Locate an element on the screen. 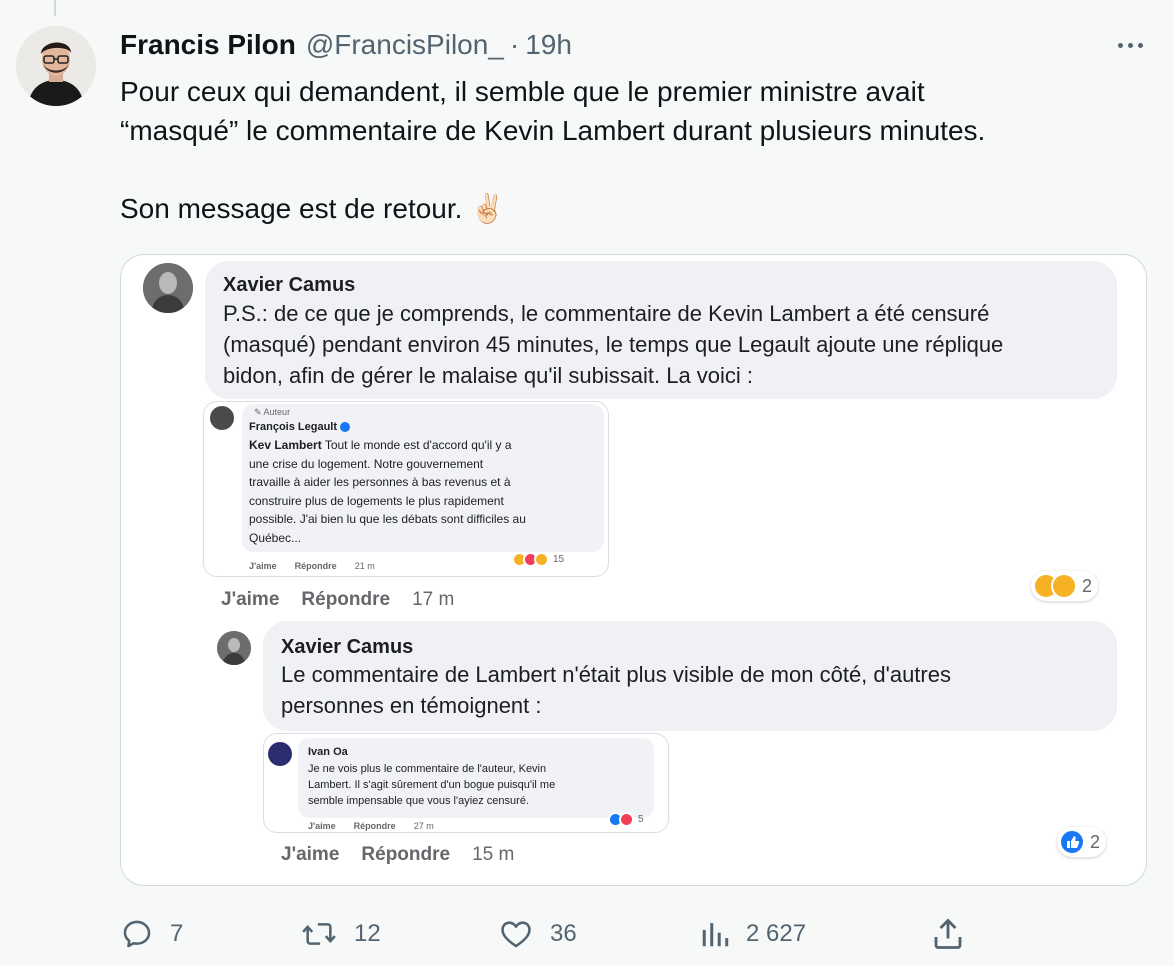 The image size is (1174, 966). comment-time: 17 m is located at coordinates (433, 599).